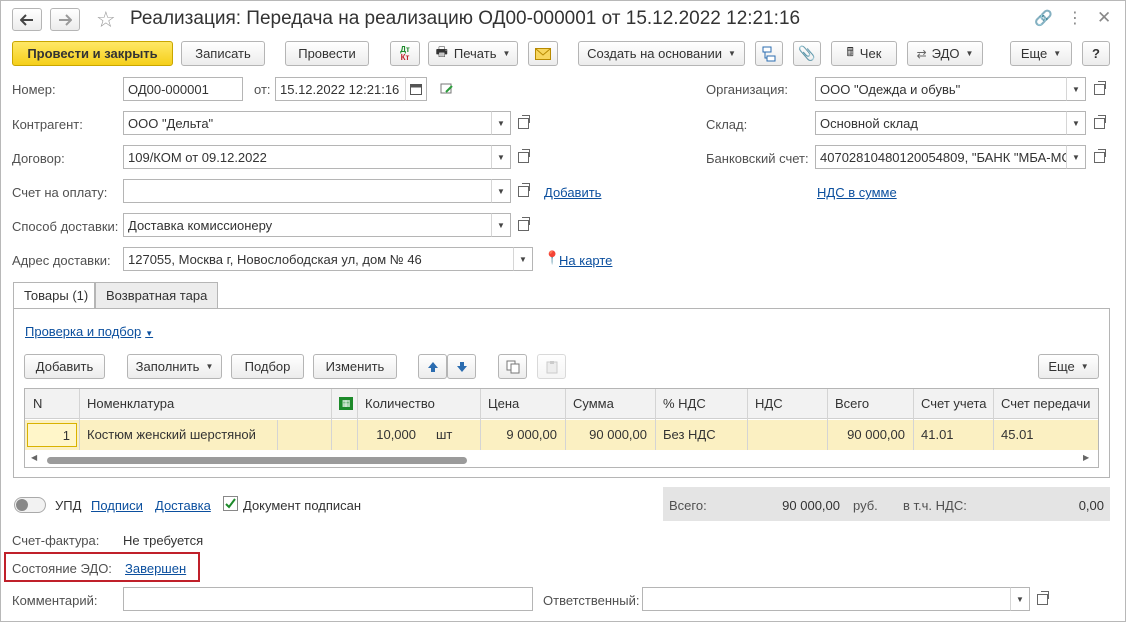 The height and width of the screenshot is (622, 1126). What do you see at coordinates (65, 19) in the screenshot?
I see `forward-button` at bounding box center [65, 19].